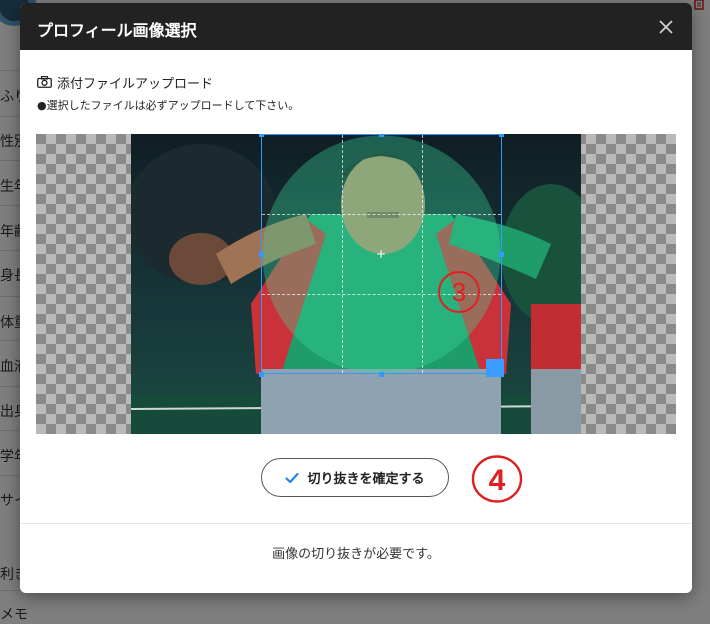 Image resolution: width=710 pixels, height=624 pixels. Describe the element at coordinates (168, 105) in the screenshot. I see `upload-note: ●選択したファイルは必ずアップロードして下さい。` at that location.